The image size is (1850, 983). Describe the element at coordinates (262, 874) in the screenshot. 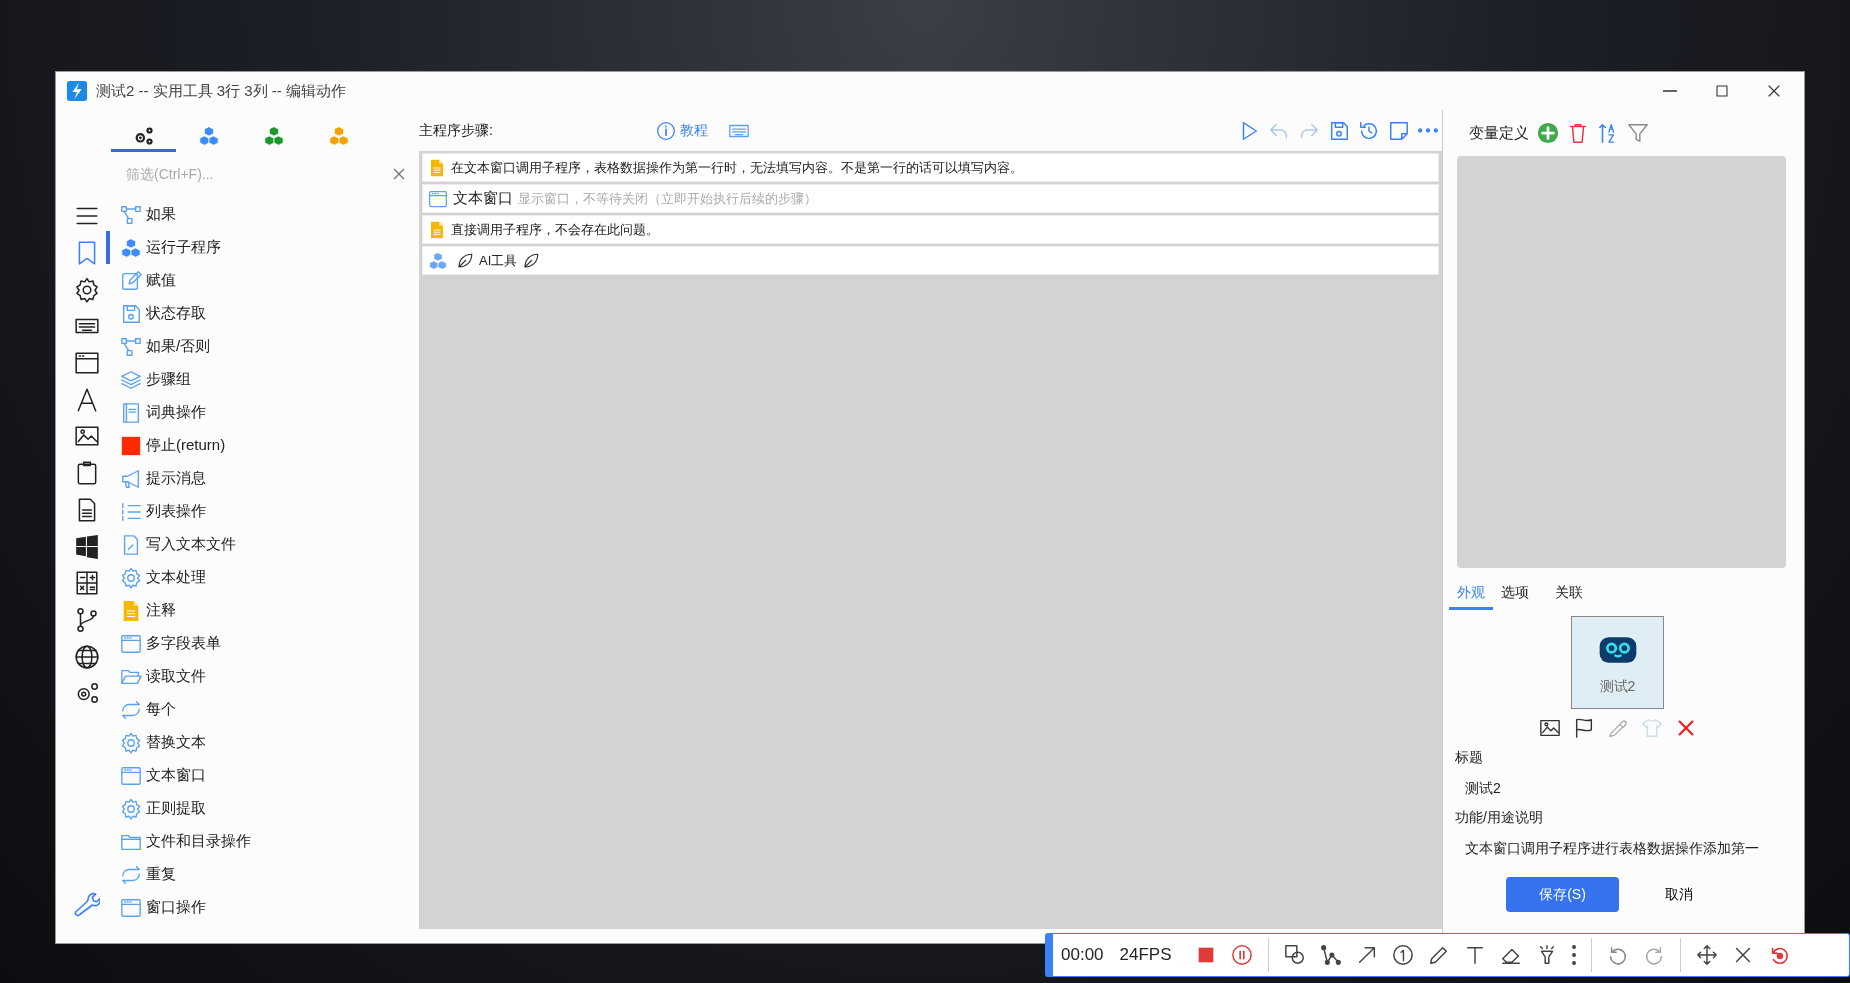

I see `action-item: 重复` at that location.